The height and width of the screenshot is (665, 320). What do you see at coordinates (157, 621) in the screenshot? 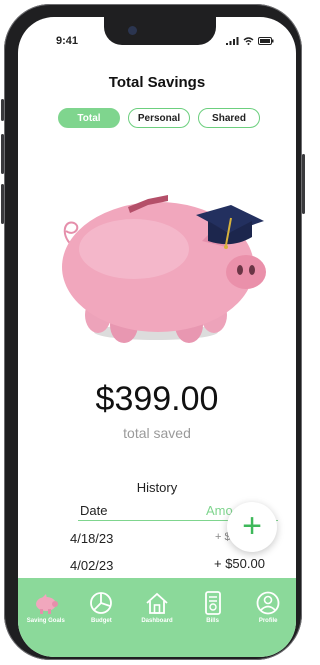
I see `nav-label-dashboard: Dashboard` at bounding box center [157, 621].